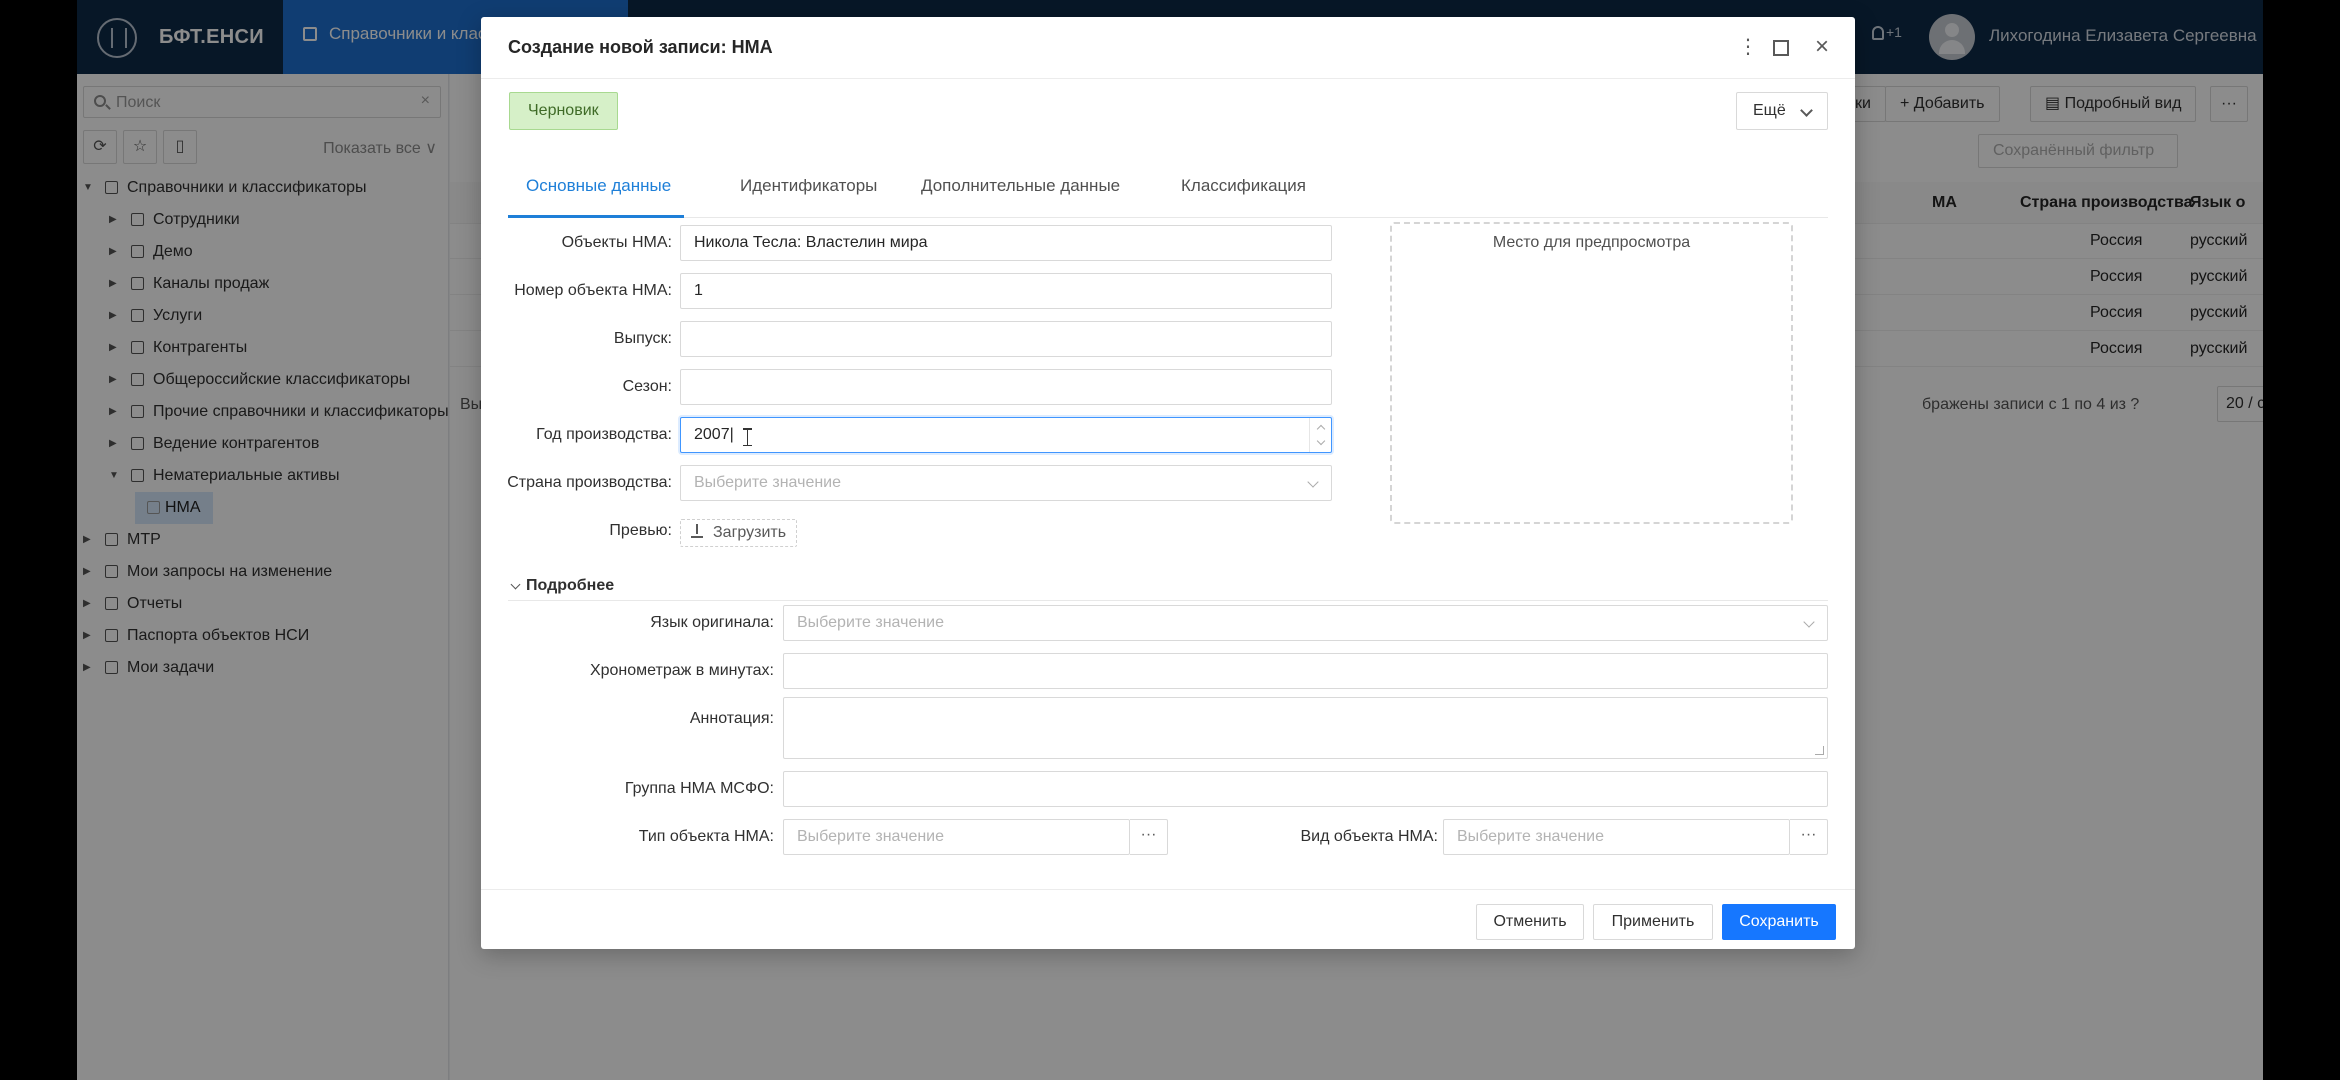 This screenshot has height=1080, width=2340. What do you see at coordinates (808, 186) in the screenshot?
I see `tab-identifiers: Идентификаторы` at bounding box center [808, 186].